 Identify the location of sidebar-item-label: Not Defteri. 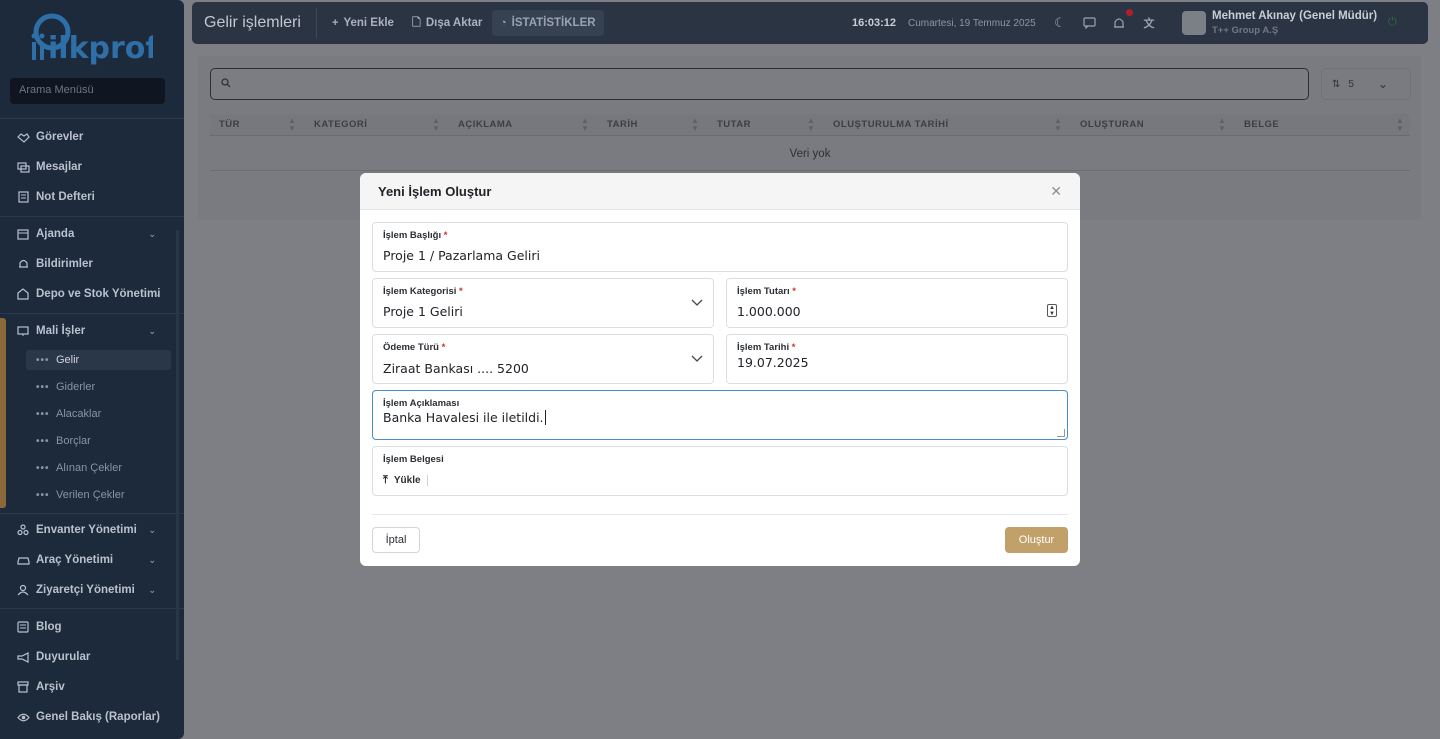
(65, 197).